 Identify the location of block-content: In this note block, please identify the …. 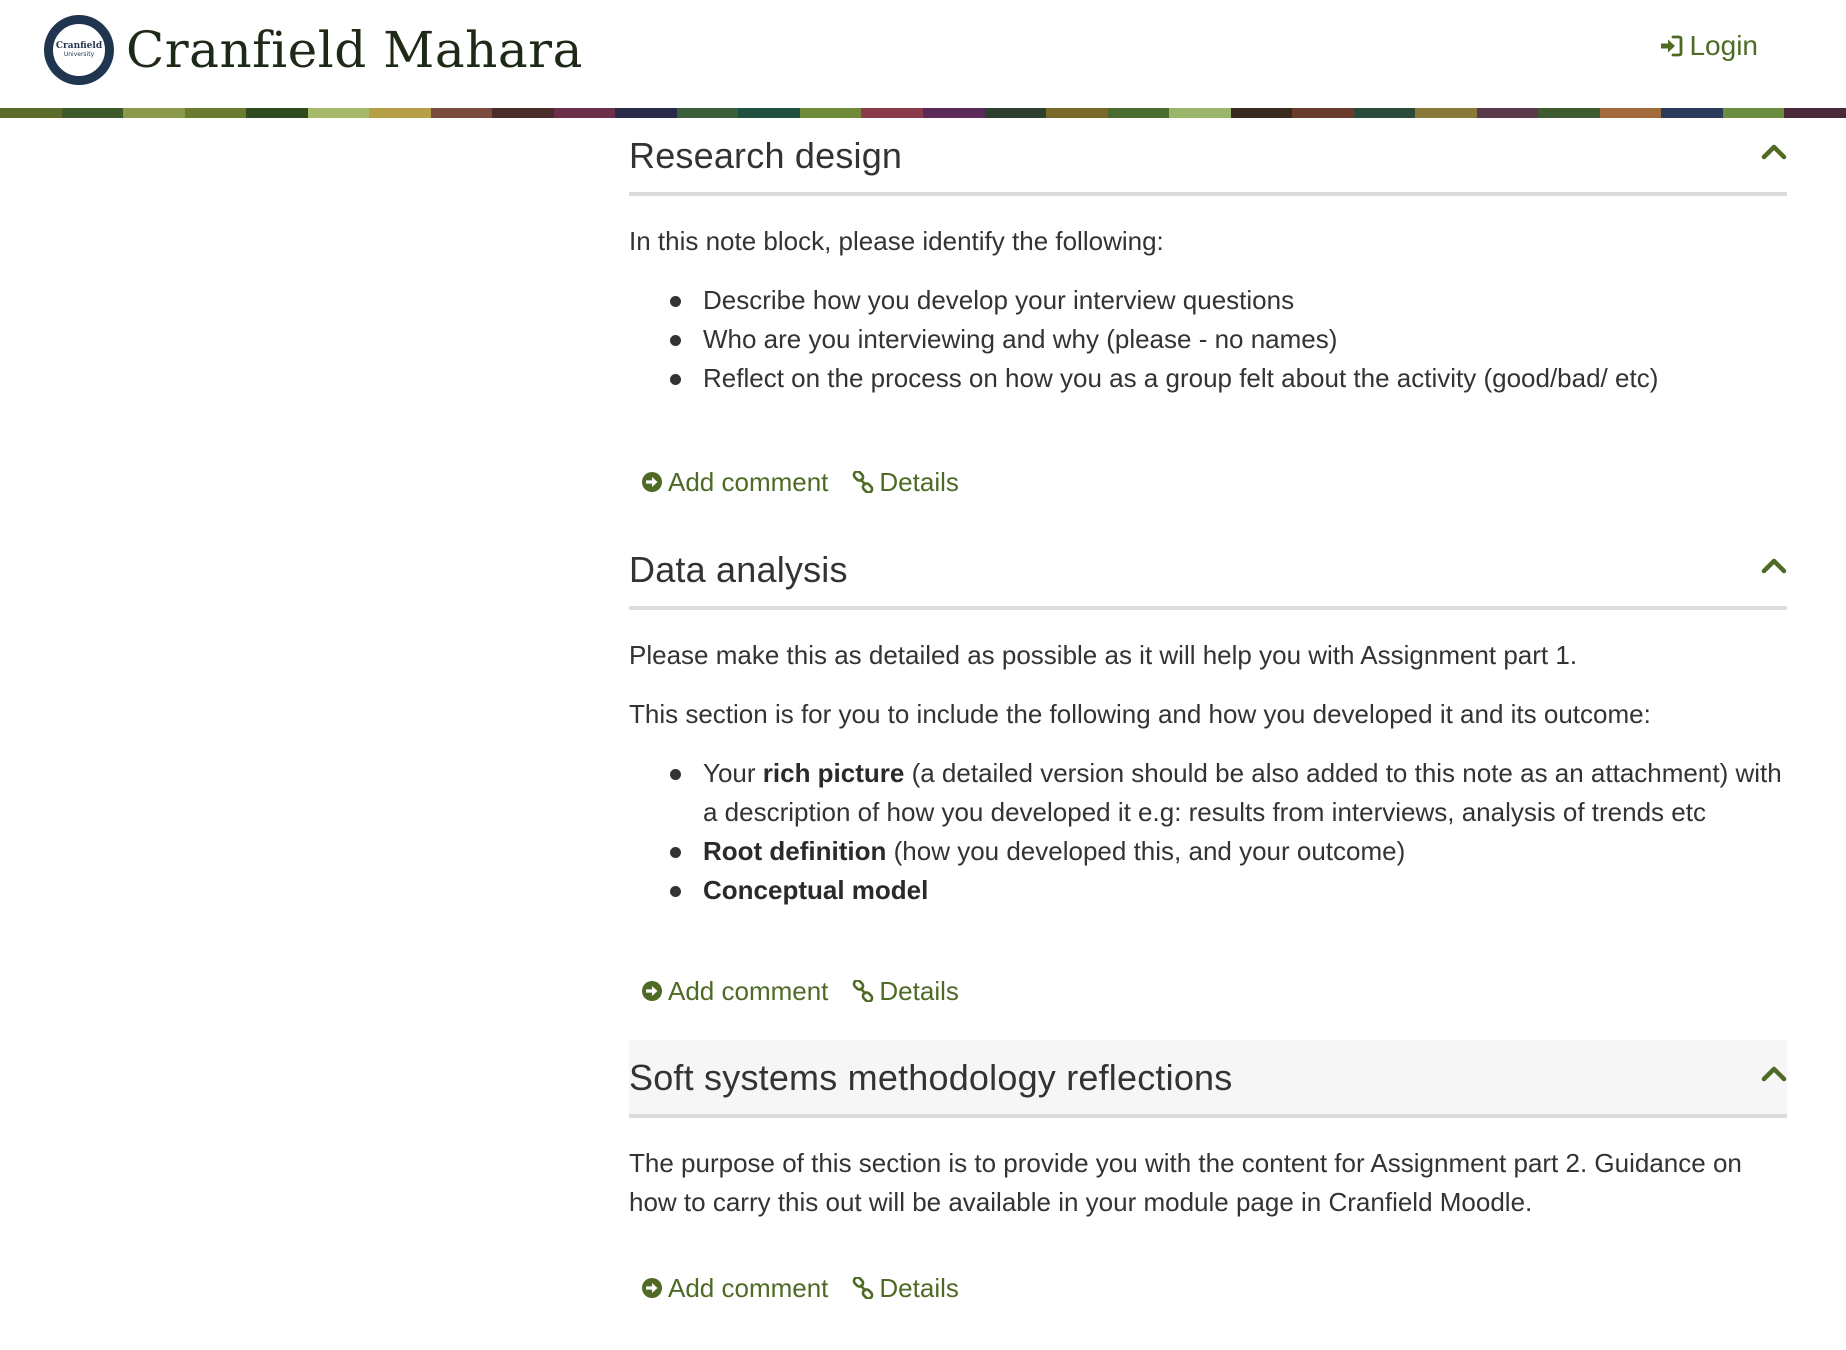
(1208, 321).